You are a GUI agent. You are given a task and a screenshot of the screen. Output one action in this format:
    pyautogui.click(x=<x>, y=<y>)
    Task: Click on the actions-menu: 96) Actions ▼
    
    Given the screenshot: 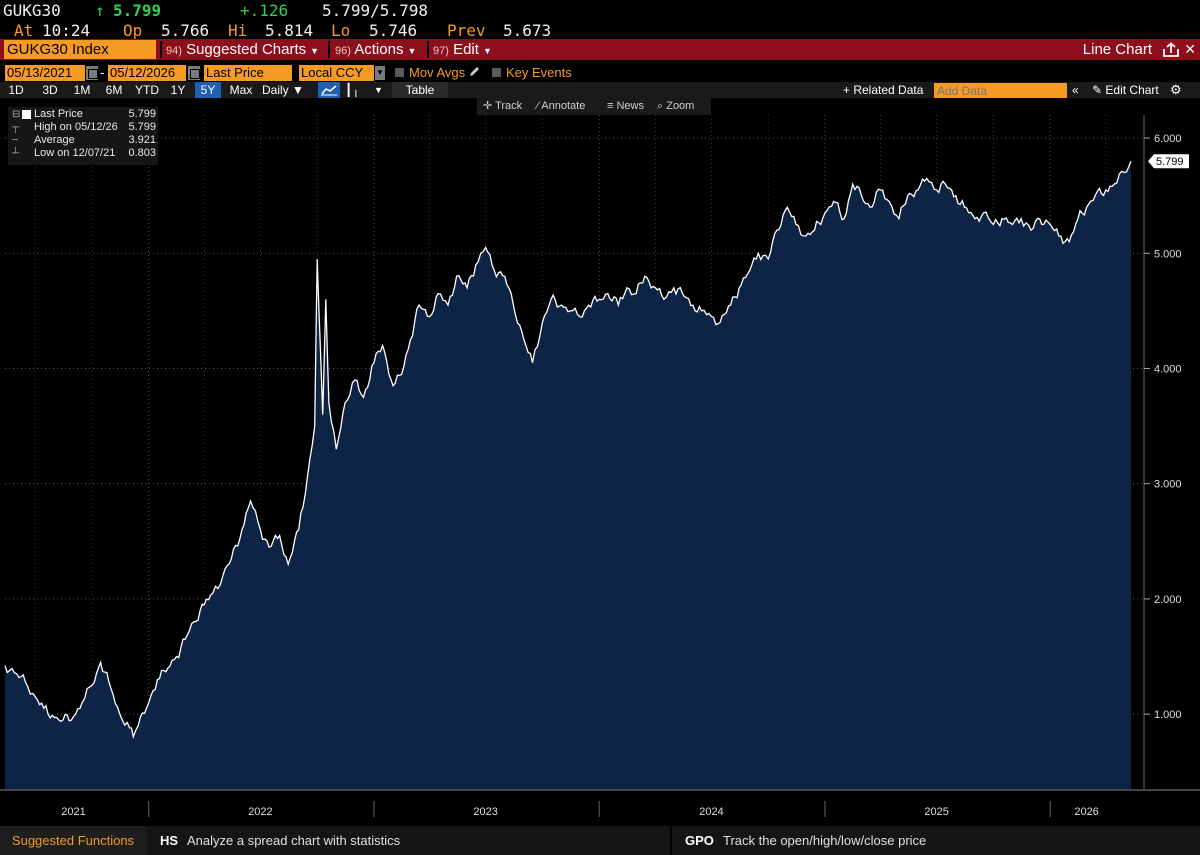 What is the action you would take?
    pyautogui.click(x=375, y=49)
    